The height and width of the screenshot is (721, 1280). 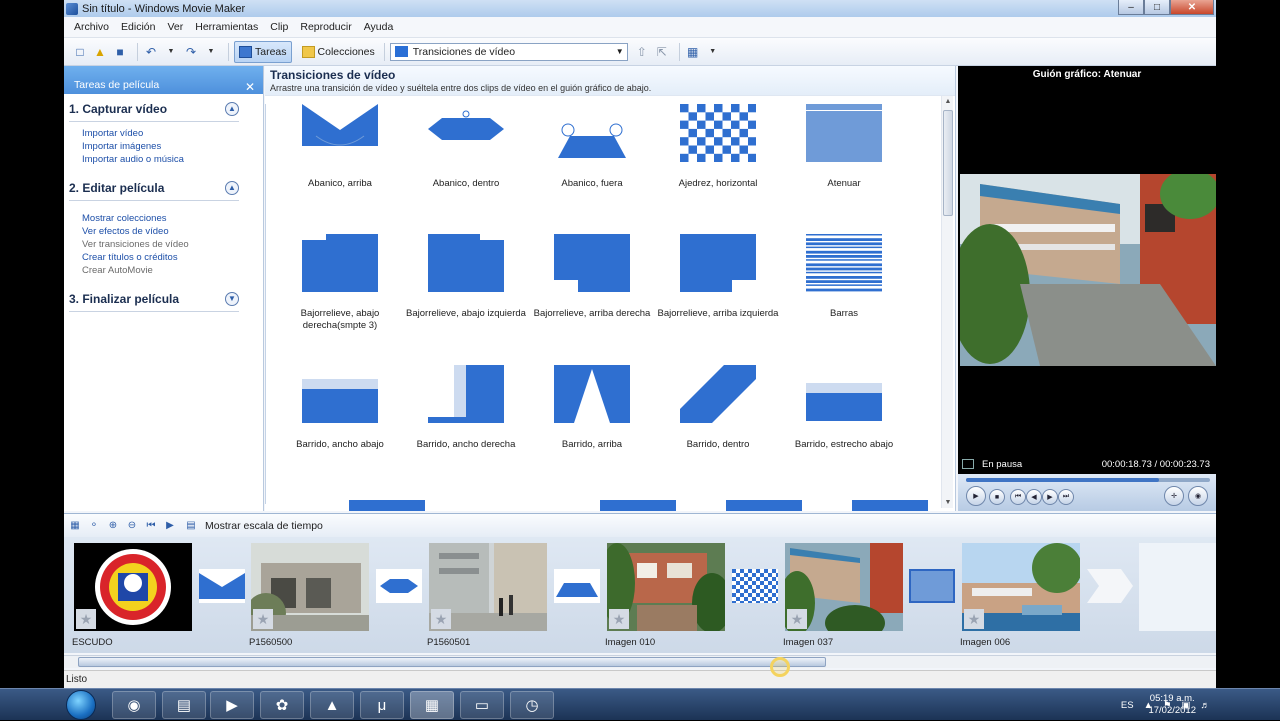 I want to click on close-button: ✕, so click(x=1192, y=7).